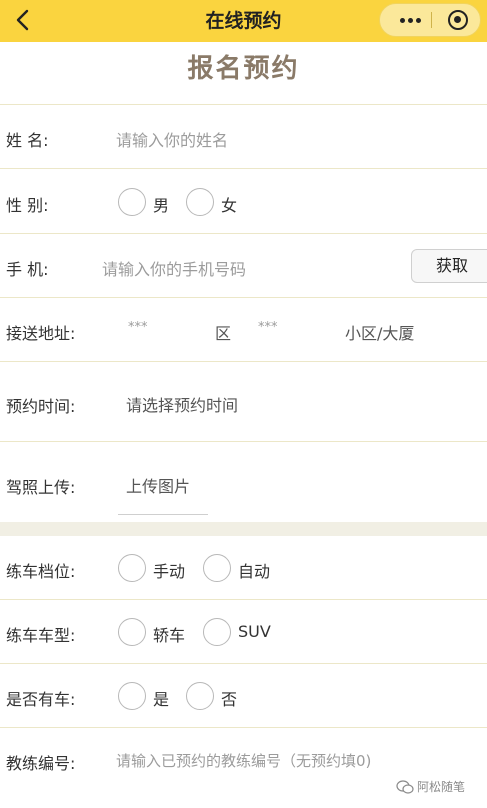  Describe the element at coordinates (27, 205) in the screenshot. I see `gender-label: 性 别:` at that location.